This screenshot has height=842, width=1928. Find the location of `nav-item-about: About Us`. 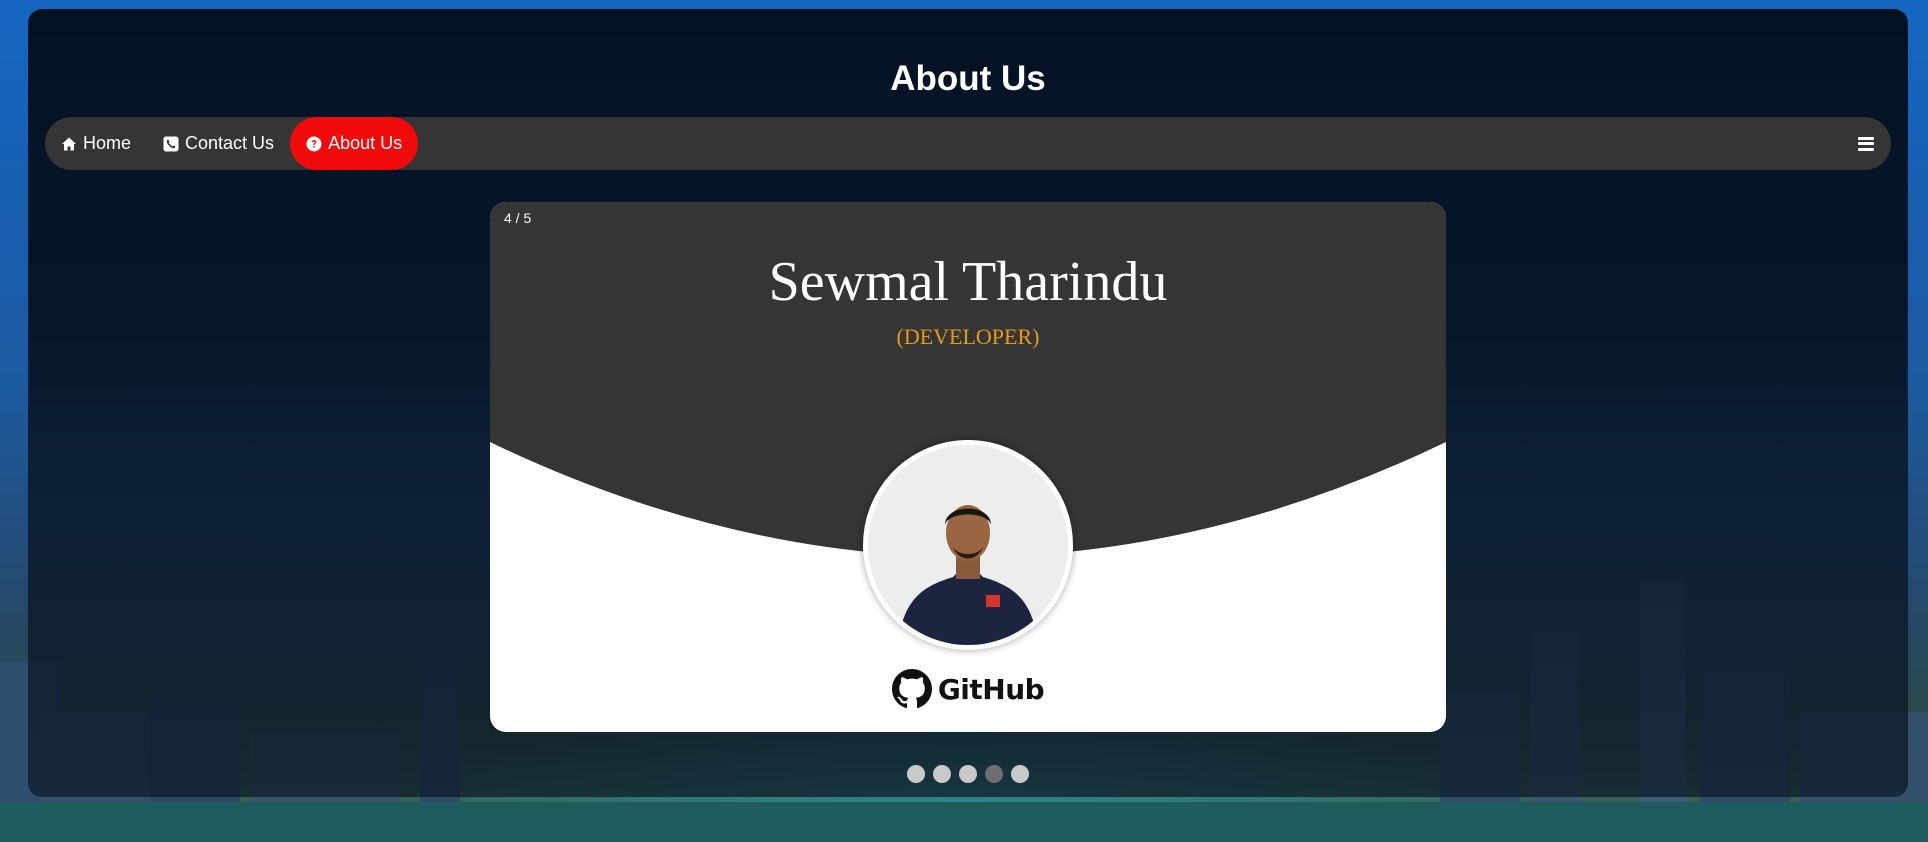

nav-item-about: About Us is located at coordinates (354, 143).